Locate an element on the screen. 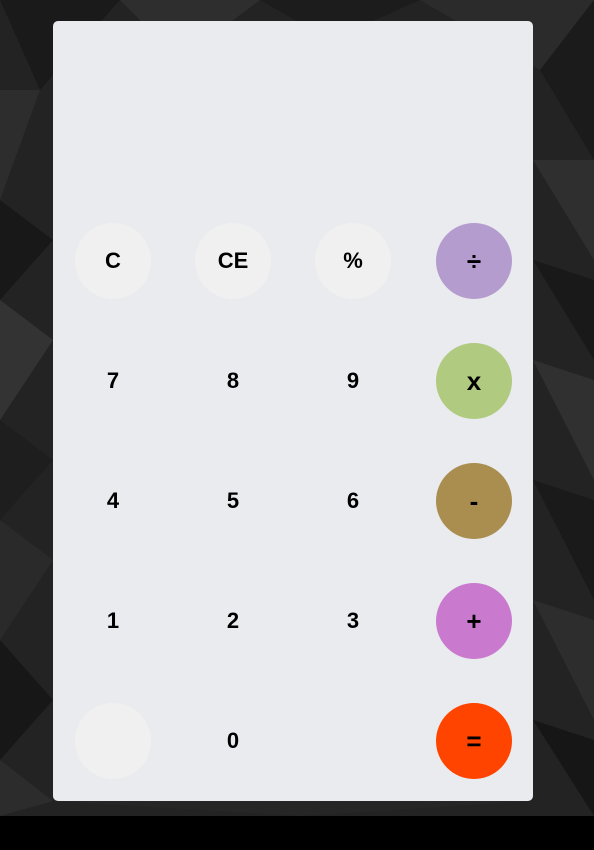 This screenshot has width=594, height=850. clear-button: C is located at coordinates (113, 261).